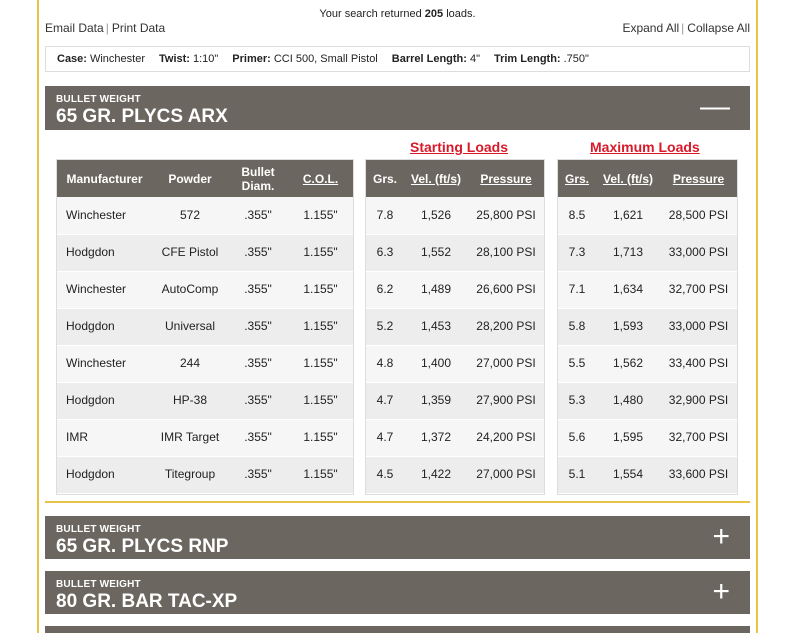  What do you see at coordinates (698, 401) in the screenshot?
I see `cell-max-pressure: 32,900 PSI` at bounding box center [698, 401].